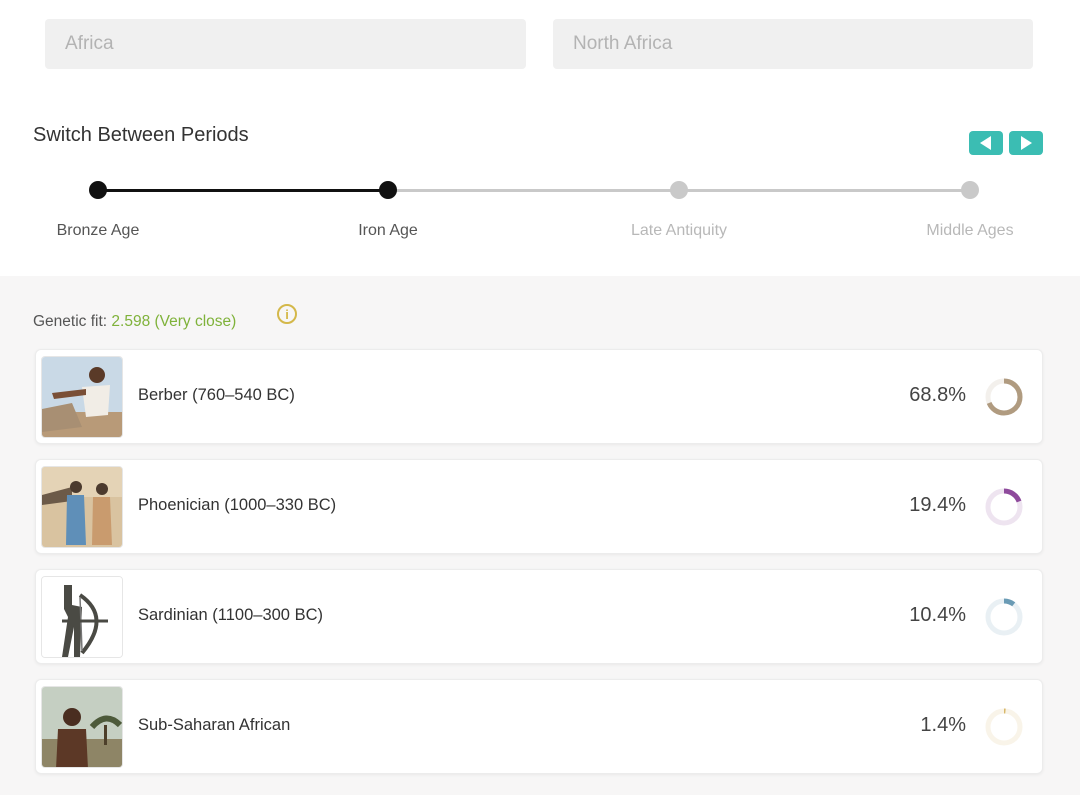 Image resolution: width=1080 pixels, height=795 pixels. Describe the element at coordinates (970, 190) in the screenshot. I see `period-dot-middle-ages` at that location.